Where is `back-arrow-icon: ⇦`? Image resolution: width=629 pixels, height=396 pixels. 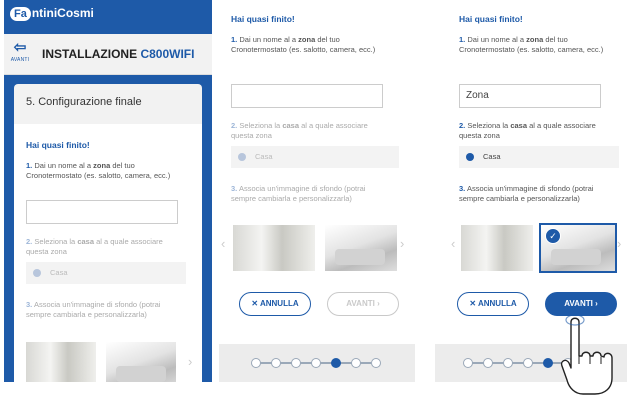 back-arrow-icon: ⇦ is located at coordinates (20, 47).